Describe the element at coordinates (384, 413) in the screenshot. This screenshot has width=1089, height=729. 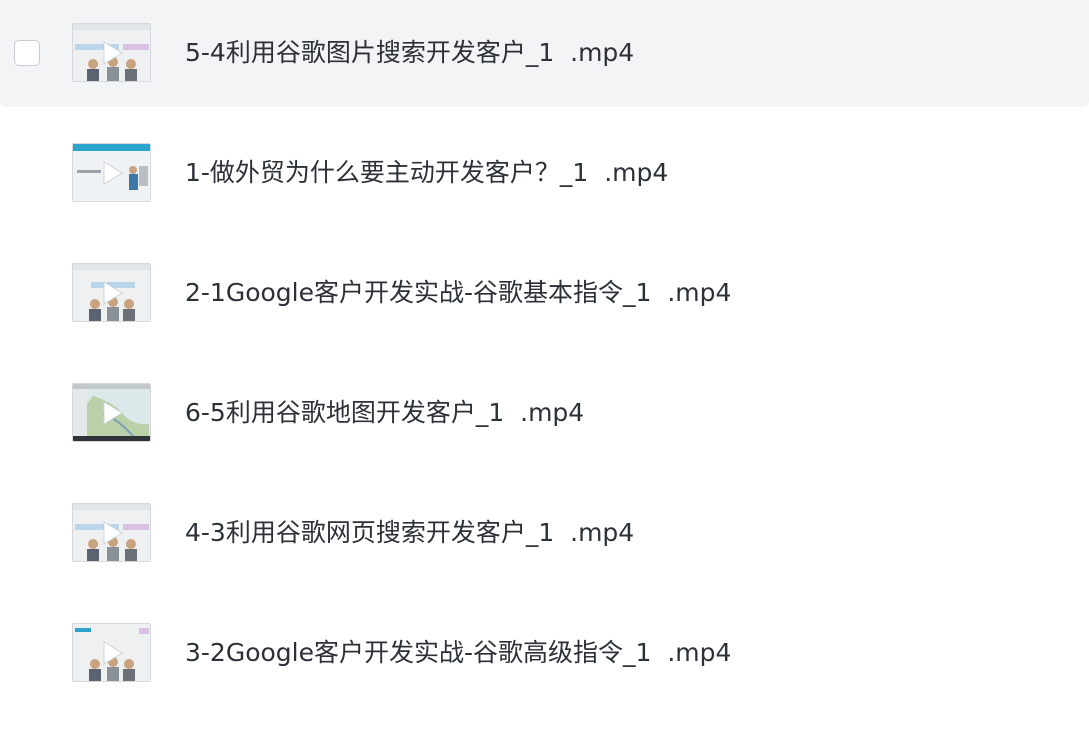
I see `file-name: 6-5利用谷歌地图开发客户_1 .mp4` at that location.